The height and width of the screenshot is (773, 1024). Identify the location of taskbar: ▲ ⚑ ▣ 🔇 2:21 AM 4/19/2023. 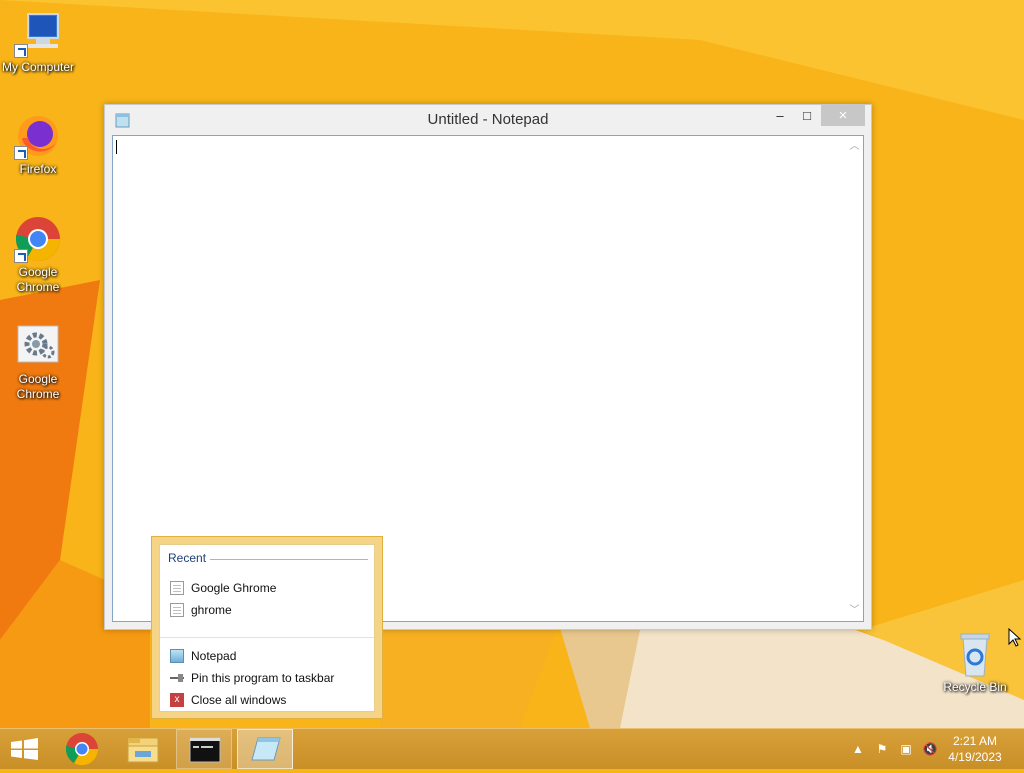
(512, 748).